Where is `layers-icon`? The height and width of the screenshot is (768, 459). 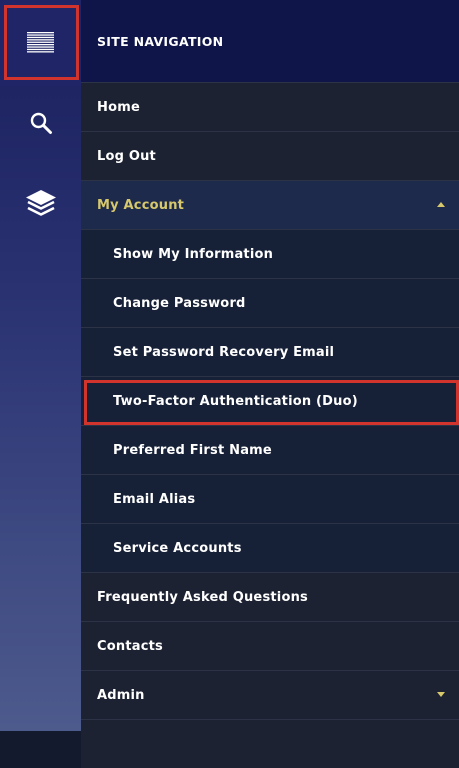
layers-icon is located at coordinates (40, 203).